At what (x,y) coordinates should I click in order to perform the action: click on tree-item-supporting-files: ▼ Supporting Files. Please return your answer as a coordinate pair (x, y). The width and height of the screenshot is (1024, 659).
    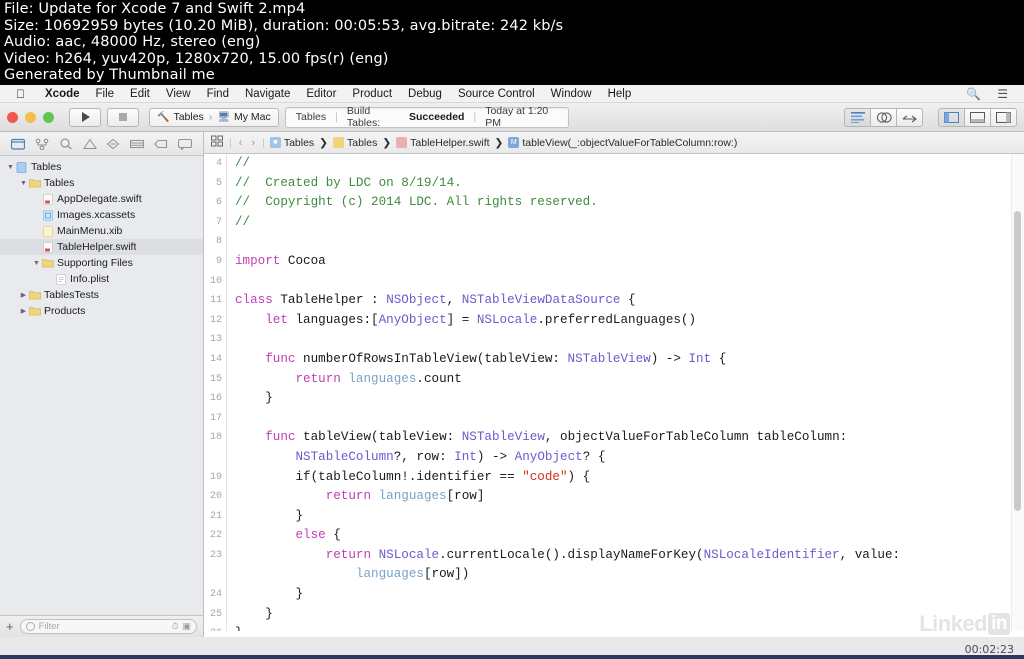
    Looking at the image, I should click on (101, 263).